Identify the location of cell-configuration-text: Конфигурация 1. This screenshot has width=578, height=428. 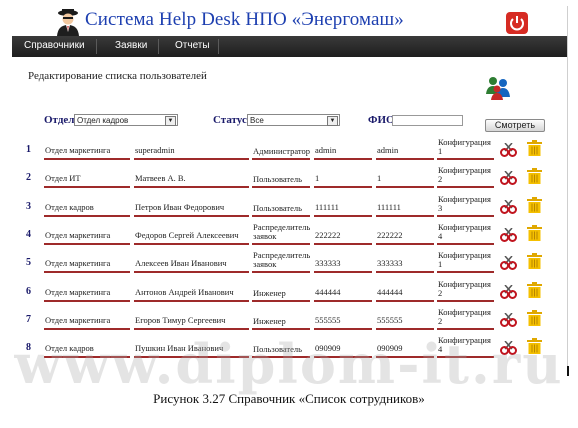
(464, 260).